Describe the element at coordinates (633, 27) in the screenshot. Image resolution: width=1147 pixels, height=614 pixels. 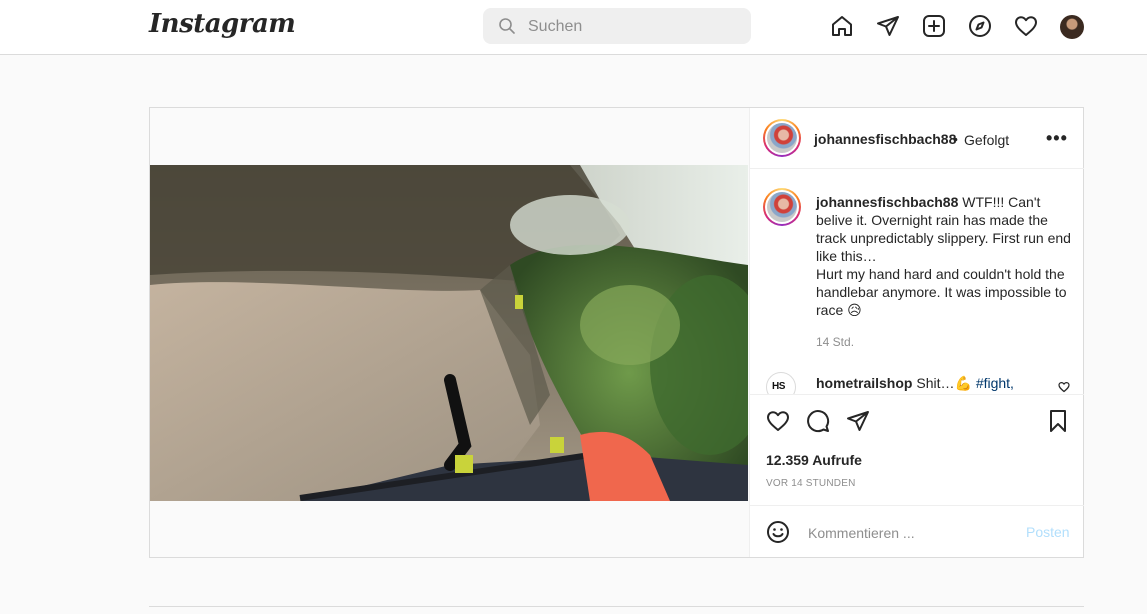
I see `search-input` at that location.